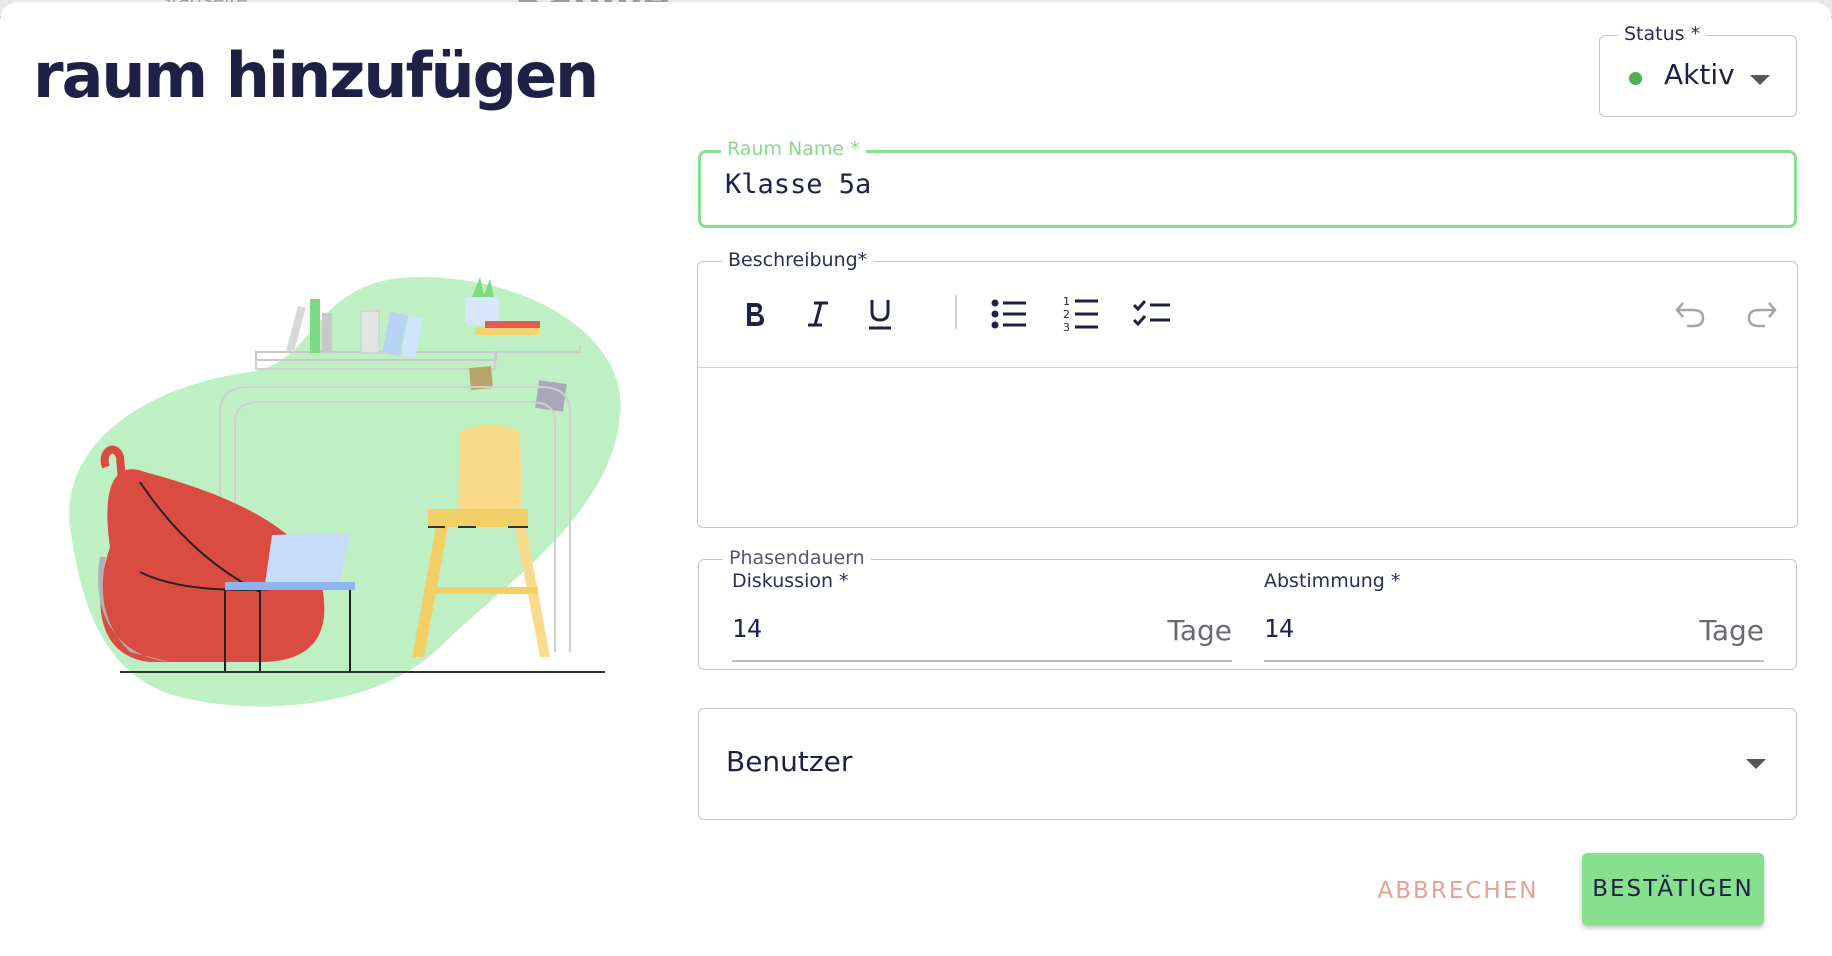  I want to click on italic-icon, so click(818, 314).